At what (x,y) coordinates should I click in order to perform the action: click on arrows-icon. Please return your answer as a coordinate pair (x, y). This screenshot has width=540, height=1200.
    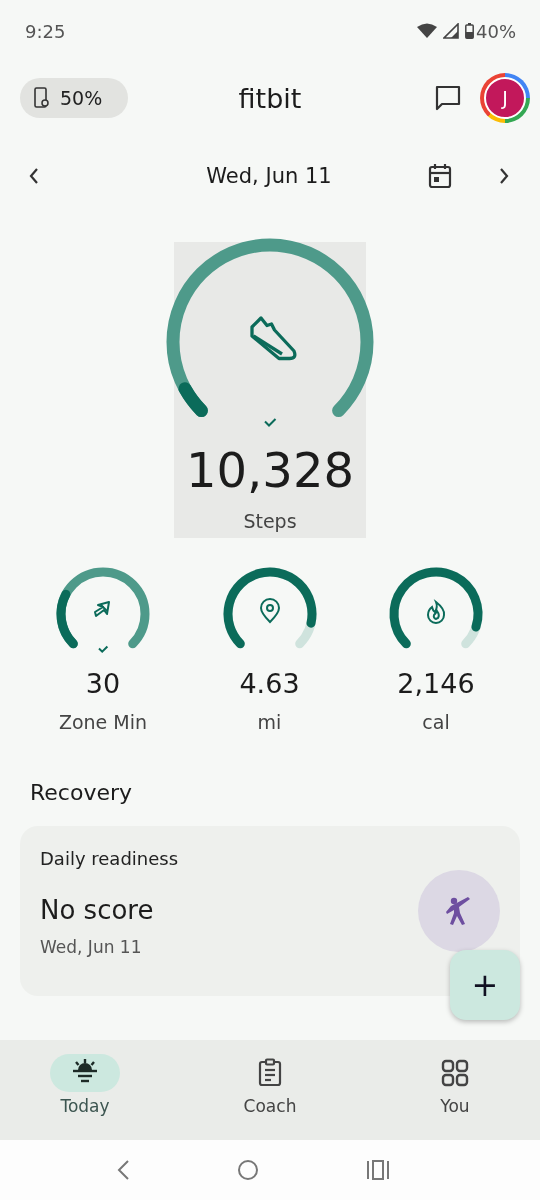
    Looking at the image, I should click on (102, 609).